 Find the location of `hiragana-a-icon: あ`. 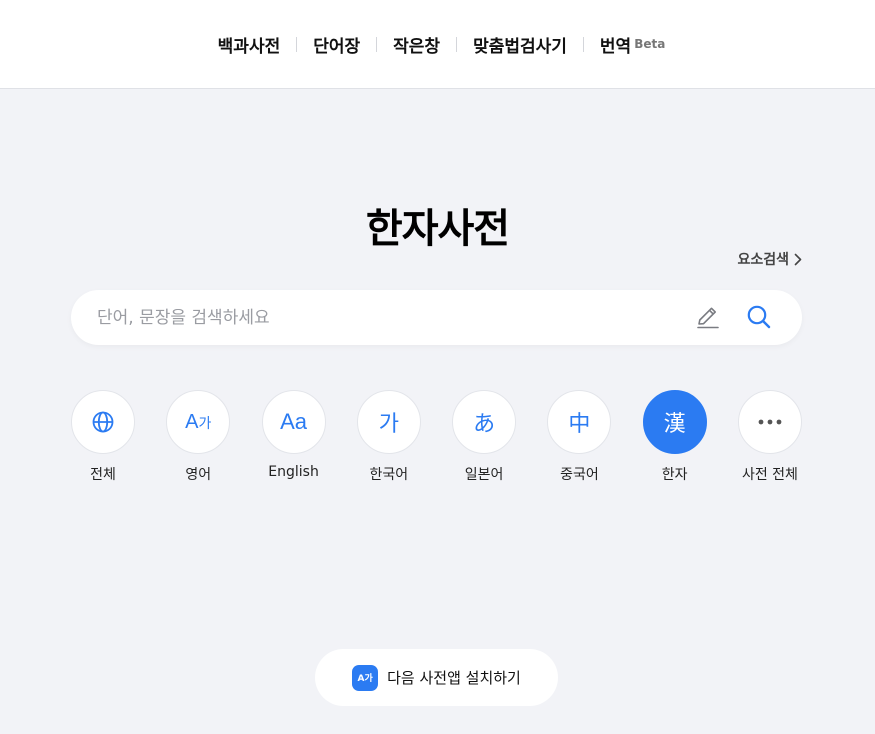

hiragana-a-icon: あ is located at coordinates (484, 424).